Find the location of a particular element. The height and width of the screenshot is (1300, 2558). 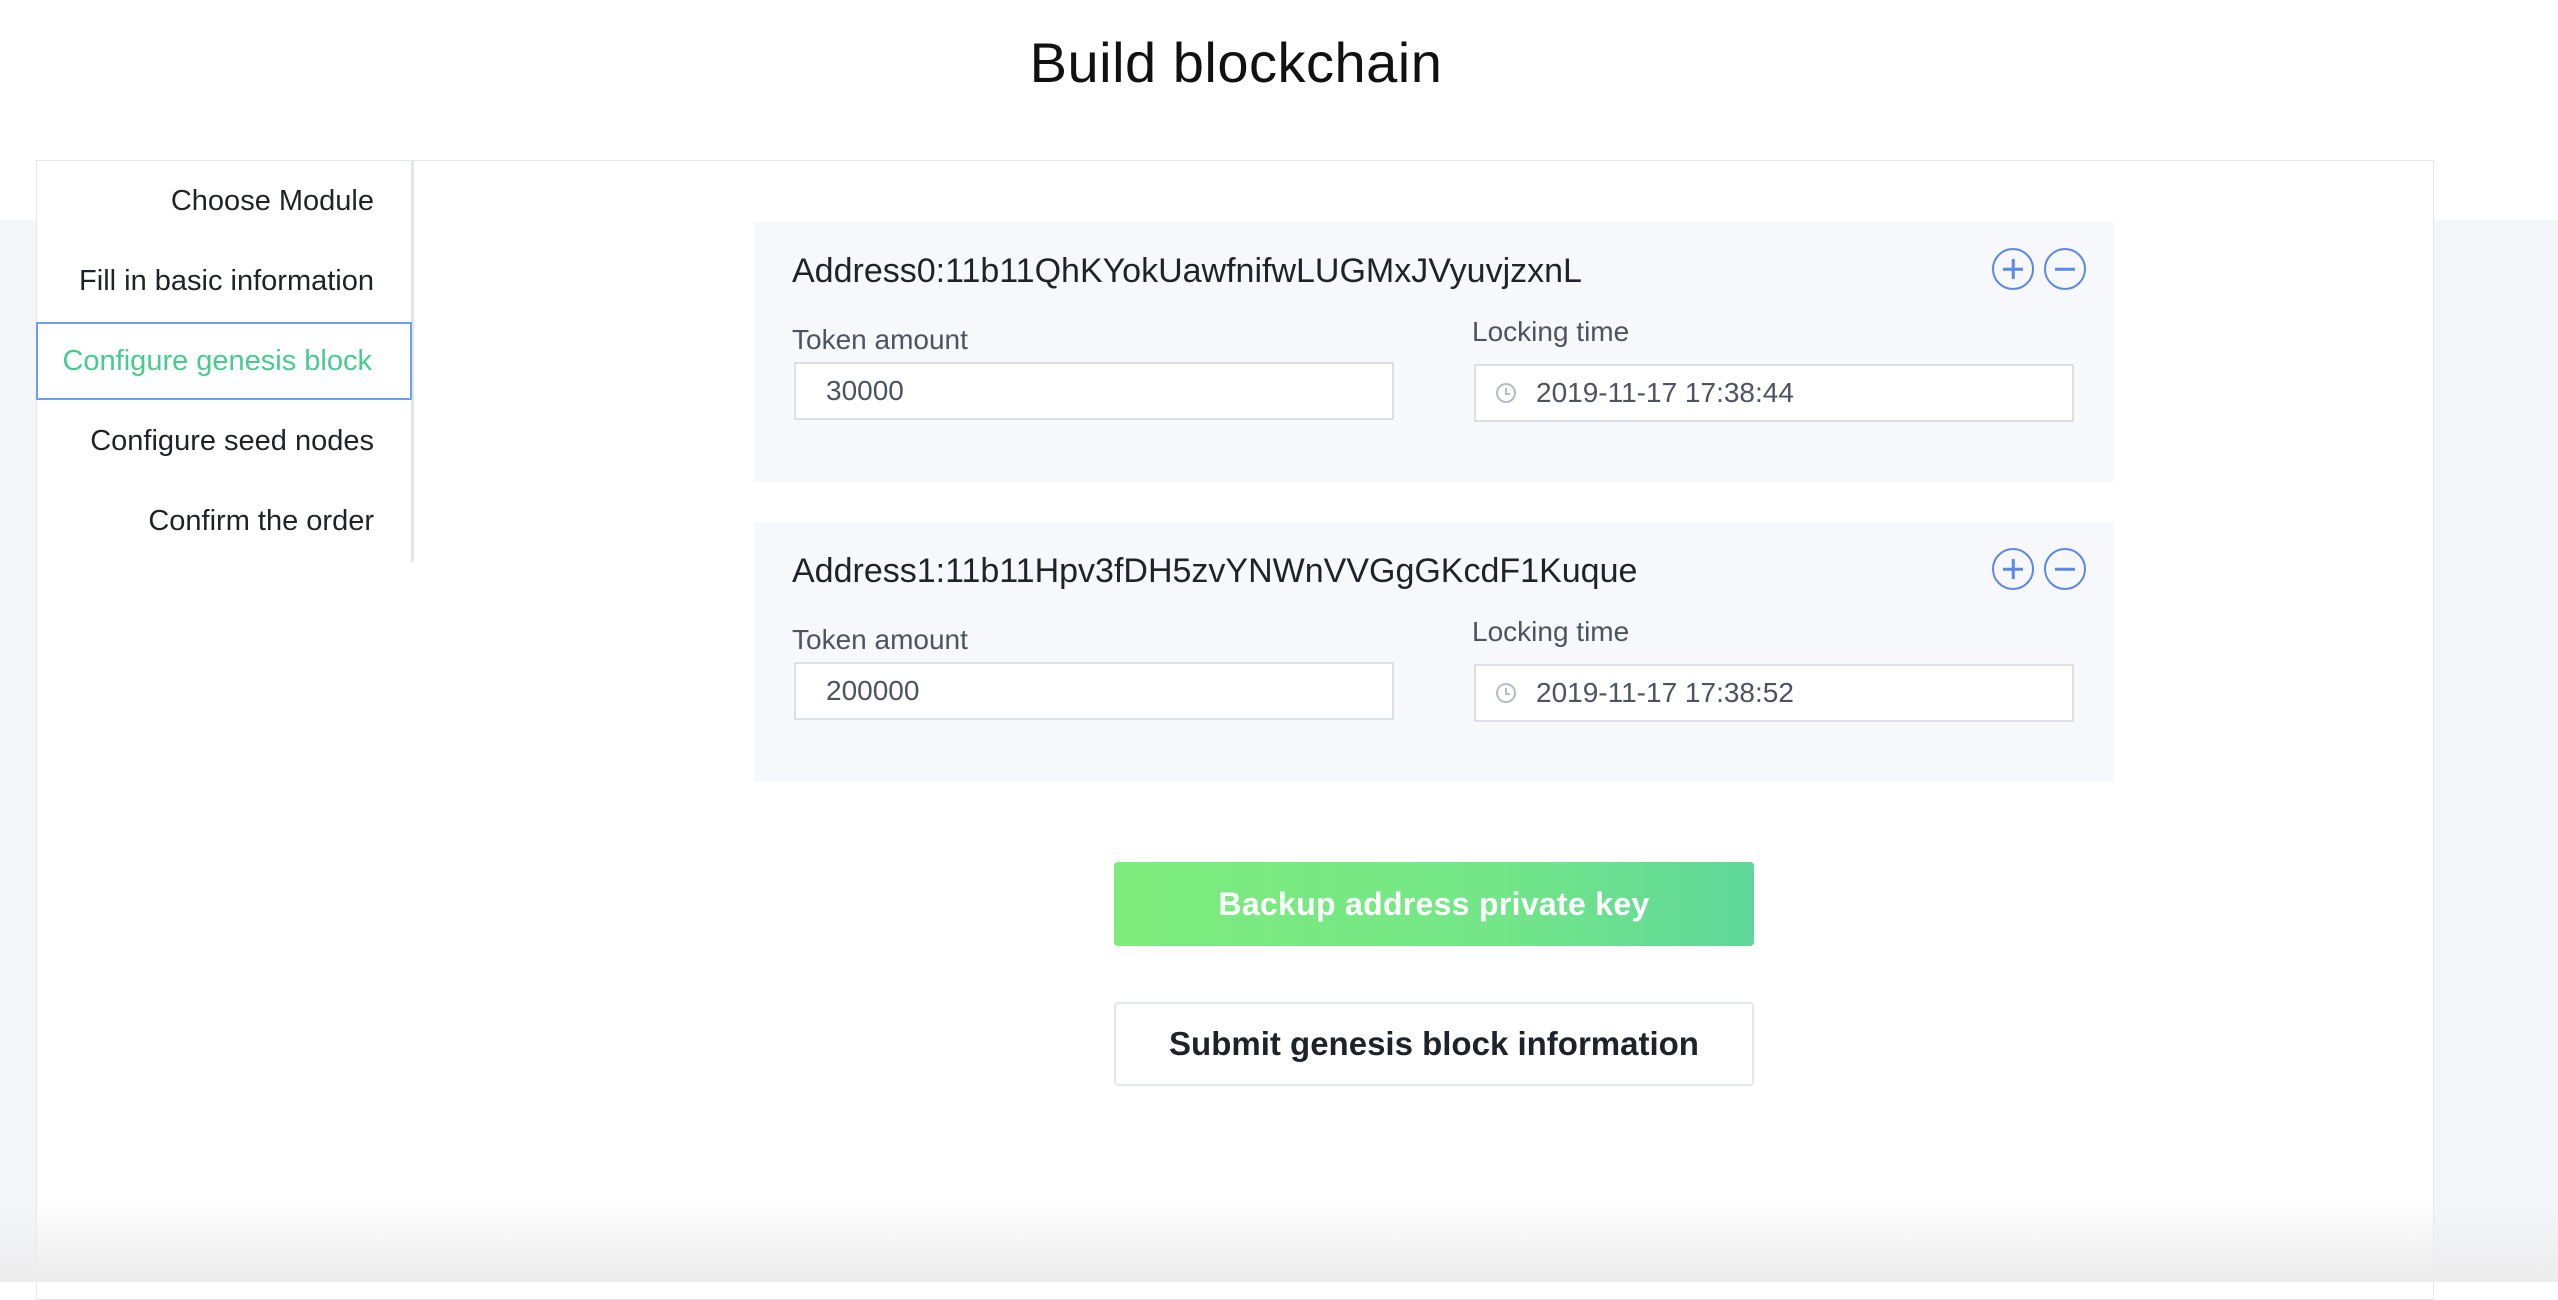

token-amount-input: 30000 is located at coordinates (1094, 391).